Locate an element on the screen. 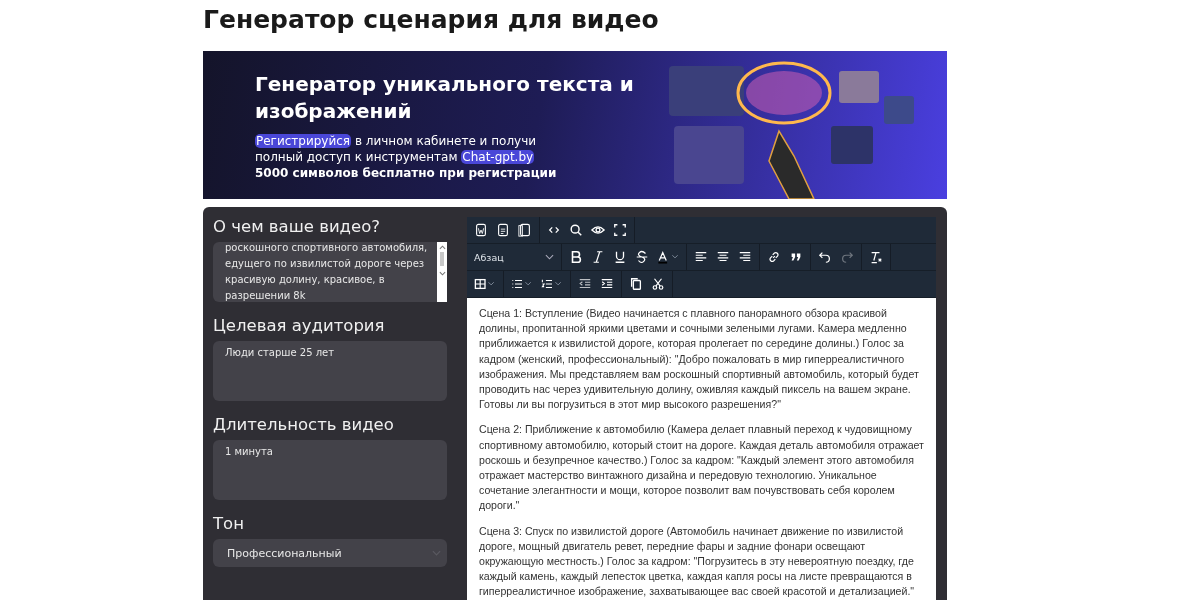  tone-select: Профессиональный is located at coordinates (330, 553).